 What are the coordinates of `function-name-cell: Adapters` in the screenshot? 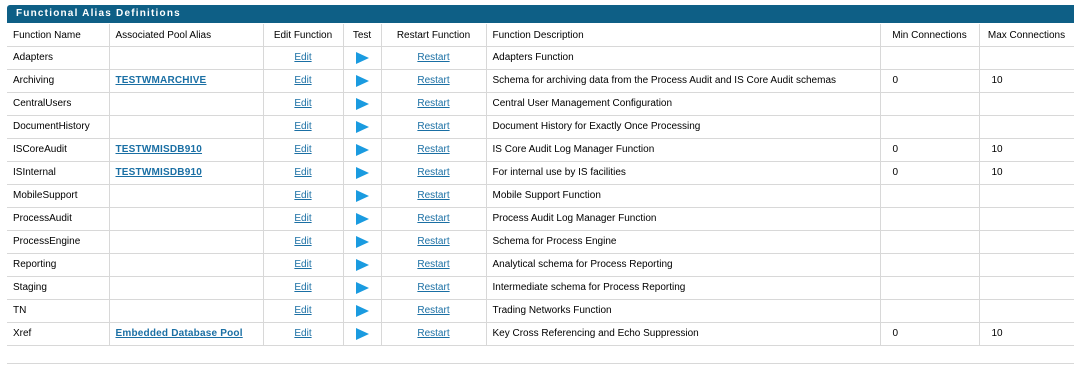 It's located at (58, 58).